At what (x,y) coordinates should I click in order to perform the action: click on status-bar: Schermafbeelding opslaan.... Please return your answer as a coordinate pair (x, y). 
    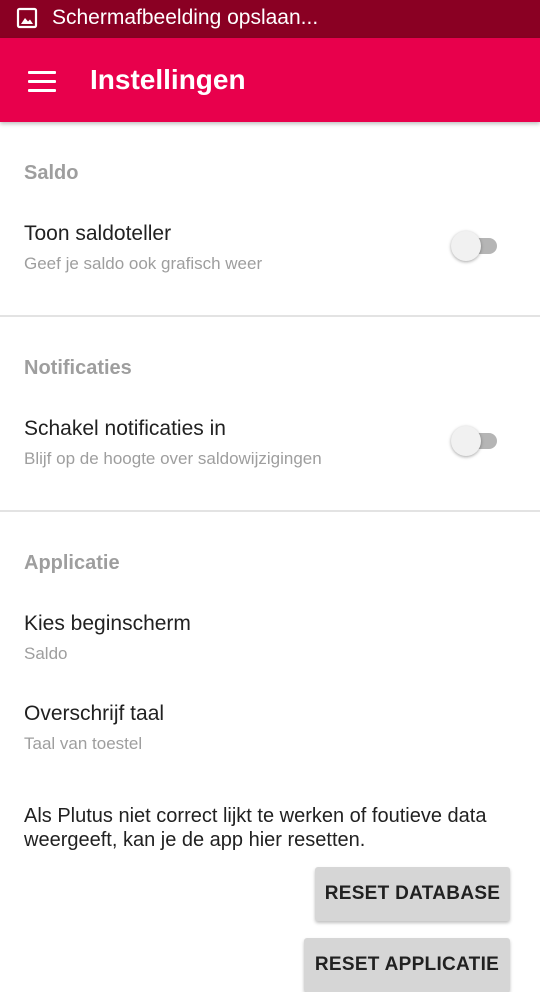
    Looking at the image, I should click on (270, 19).